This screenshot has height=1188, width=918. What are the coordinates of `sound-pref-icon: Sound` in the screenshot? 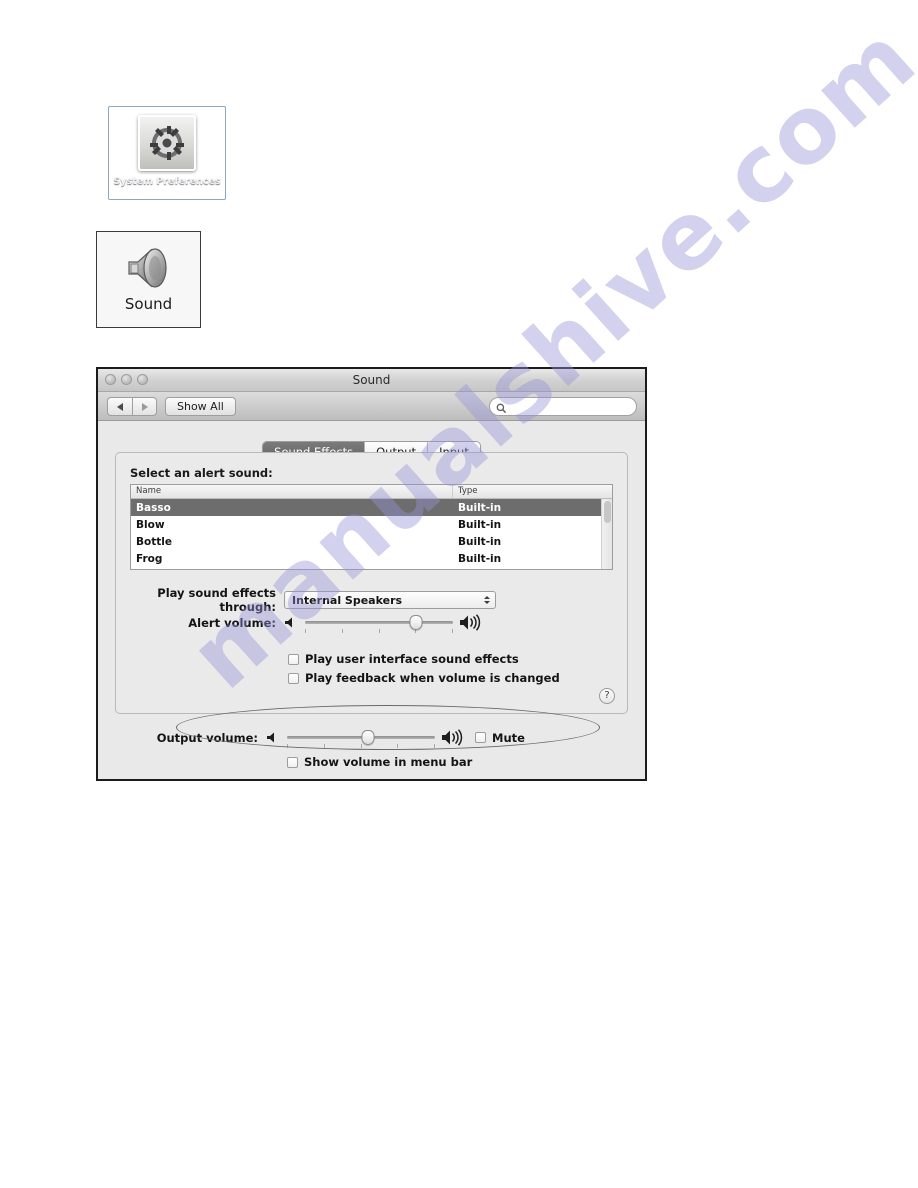 It's located at (148, 279).